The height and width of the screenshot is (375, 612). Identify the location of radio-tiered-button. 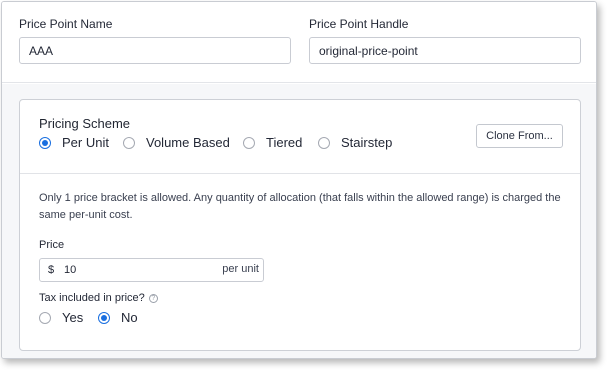
(249, 142).